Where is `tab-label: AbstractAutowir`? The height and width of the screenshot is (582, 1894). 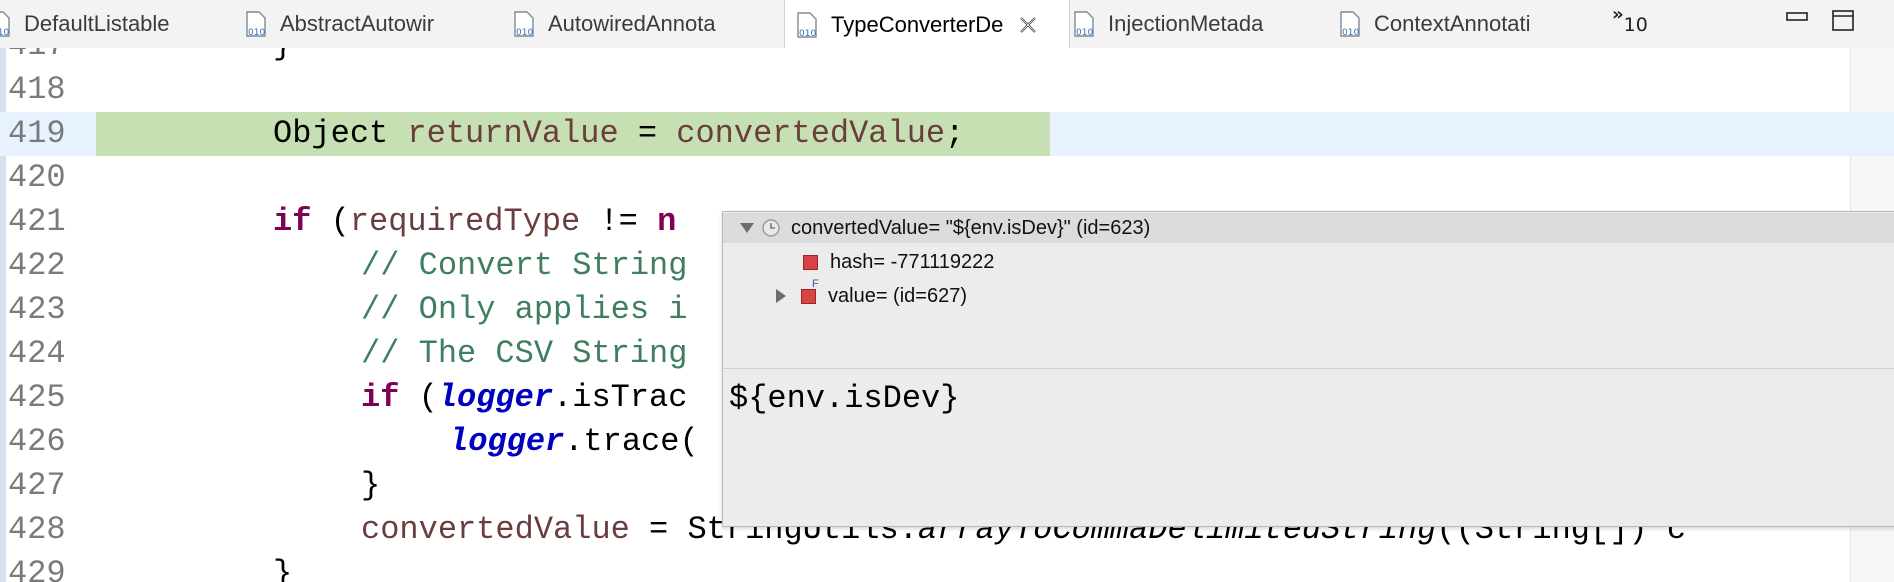 tab-label: AbstractAutowir is located at coordinates (357, 23).